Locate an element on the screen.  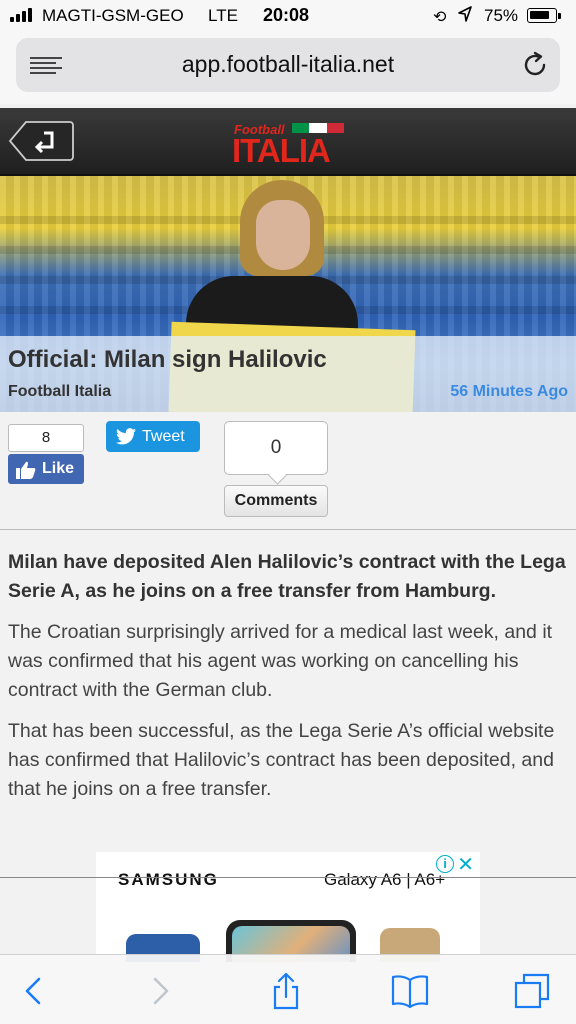
back-icon is located at coordinates (34, 991).